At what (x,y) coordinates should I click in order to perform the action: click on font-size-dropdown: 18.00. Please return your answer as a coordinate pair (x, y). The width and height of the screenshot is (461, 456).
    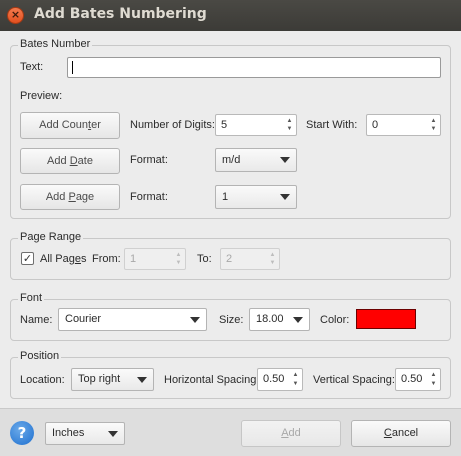
    Looking at the image, I should click on (279, 319).